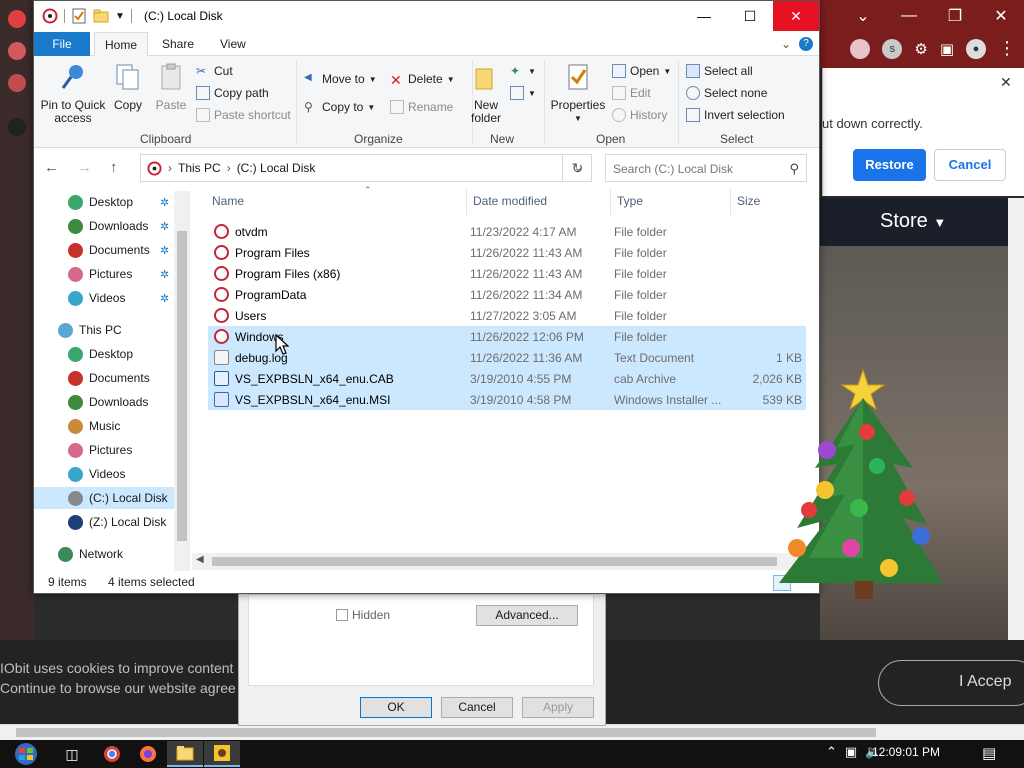 This screenshot has width=1024, height=768. Describe the element at coordinates (340, 79) in the screenshot. I see `move-to-button: ◀ Move to ▼` at that location.